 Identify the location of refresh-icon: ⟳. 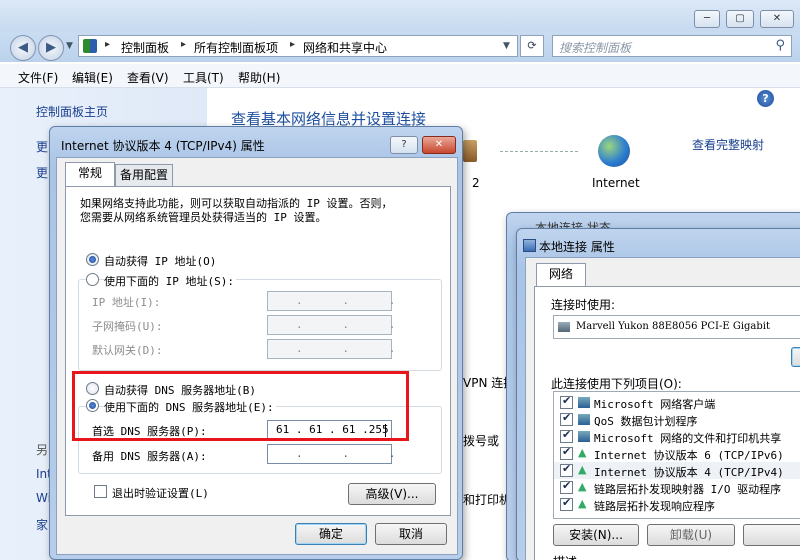
(532, 46).